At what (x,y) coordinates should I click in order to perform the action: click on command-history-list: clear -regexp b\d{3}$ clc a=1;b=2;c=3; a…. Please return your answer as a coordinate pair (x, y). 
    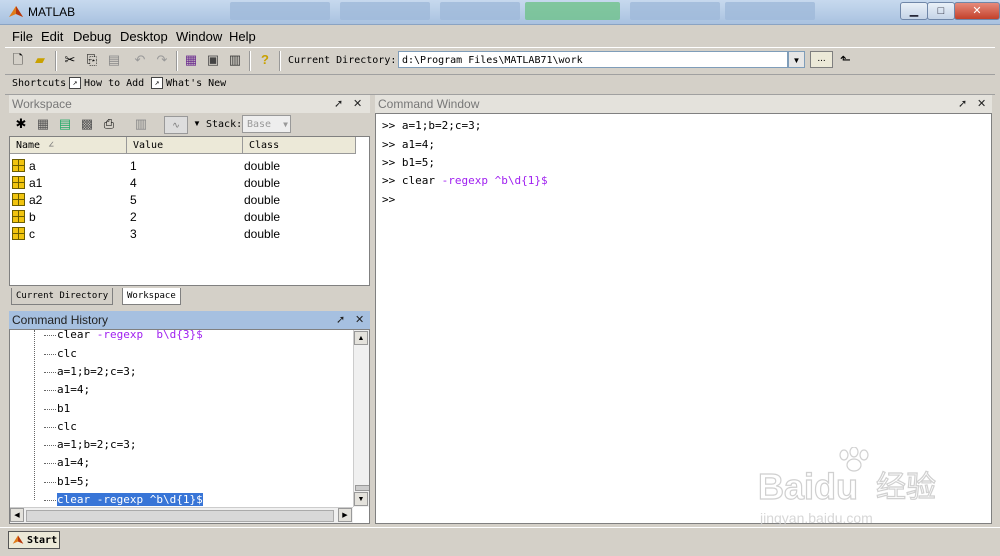
    Looking at the image, I should click on (189, 426).